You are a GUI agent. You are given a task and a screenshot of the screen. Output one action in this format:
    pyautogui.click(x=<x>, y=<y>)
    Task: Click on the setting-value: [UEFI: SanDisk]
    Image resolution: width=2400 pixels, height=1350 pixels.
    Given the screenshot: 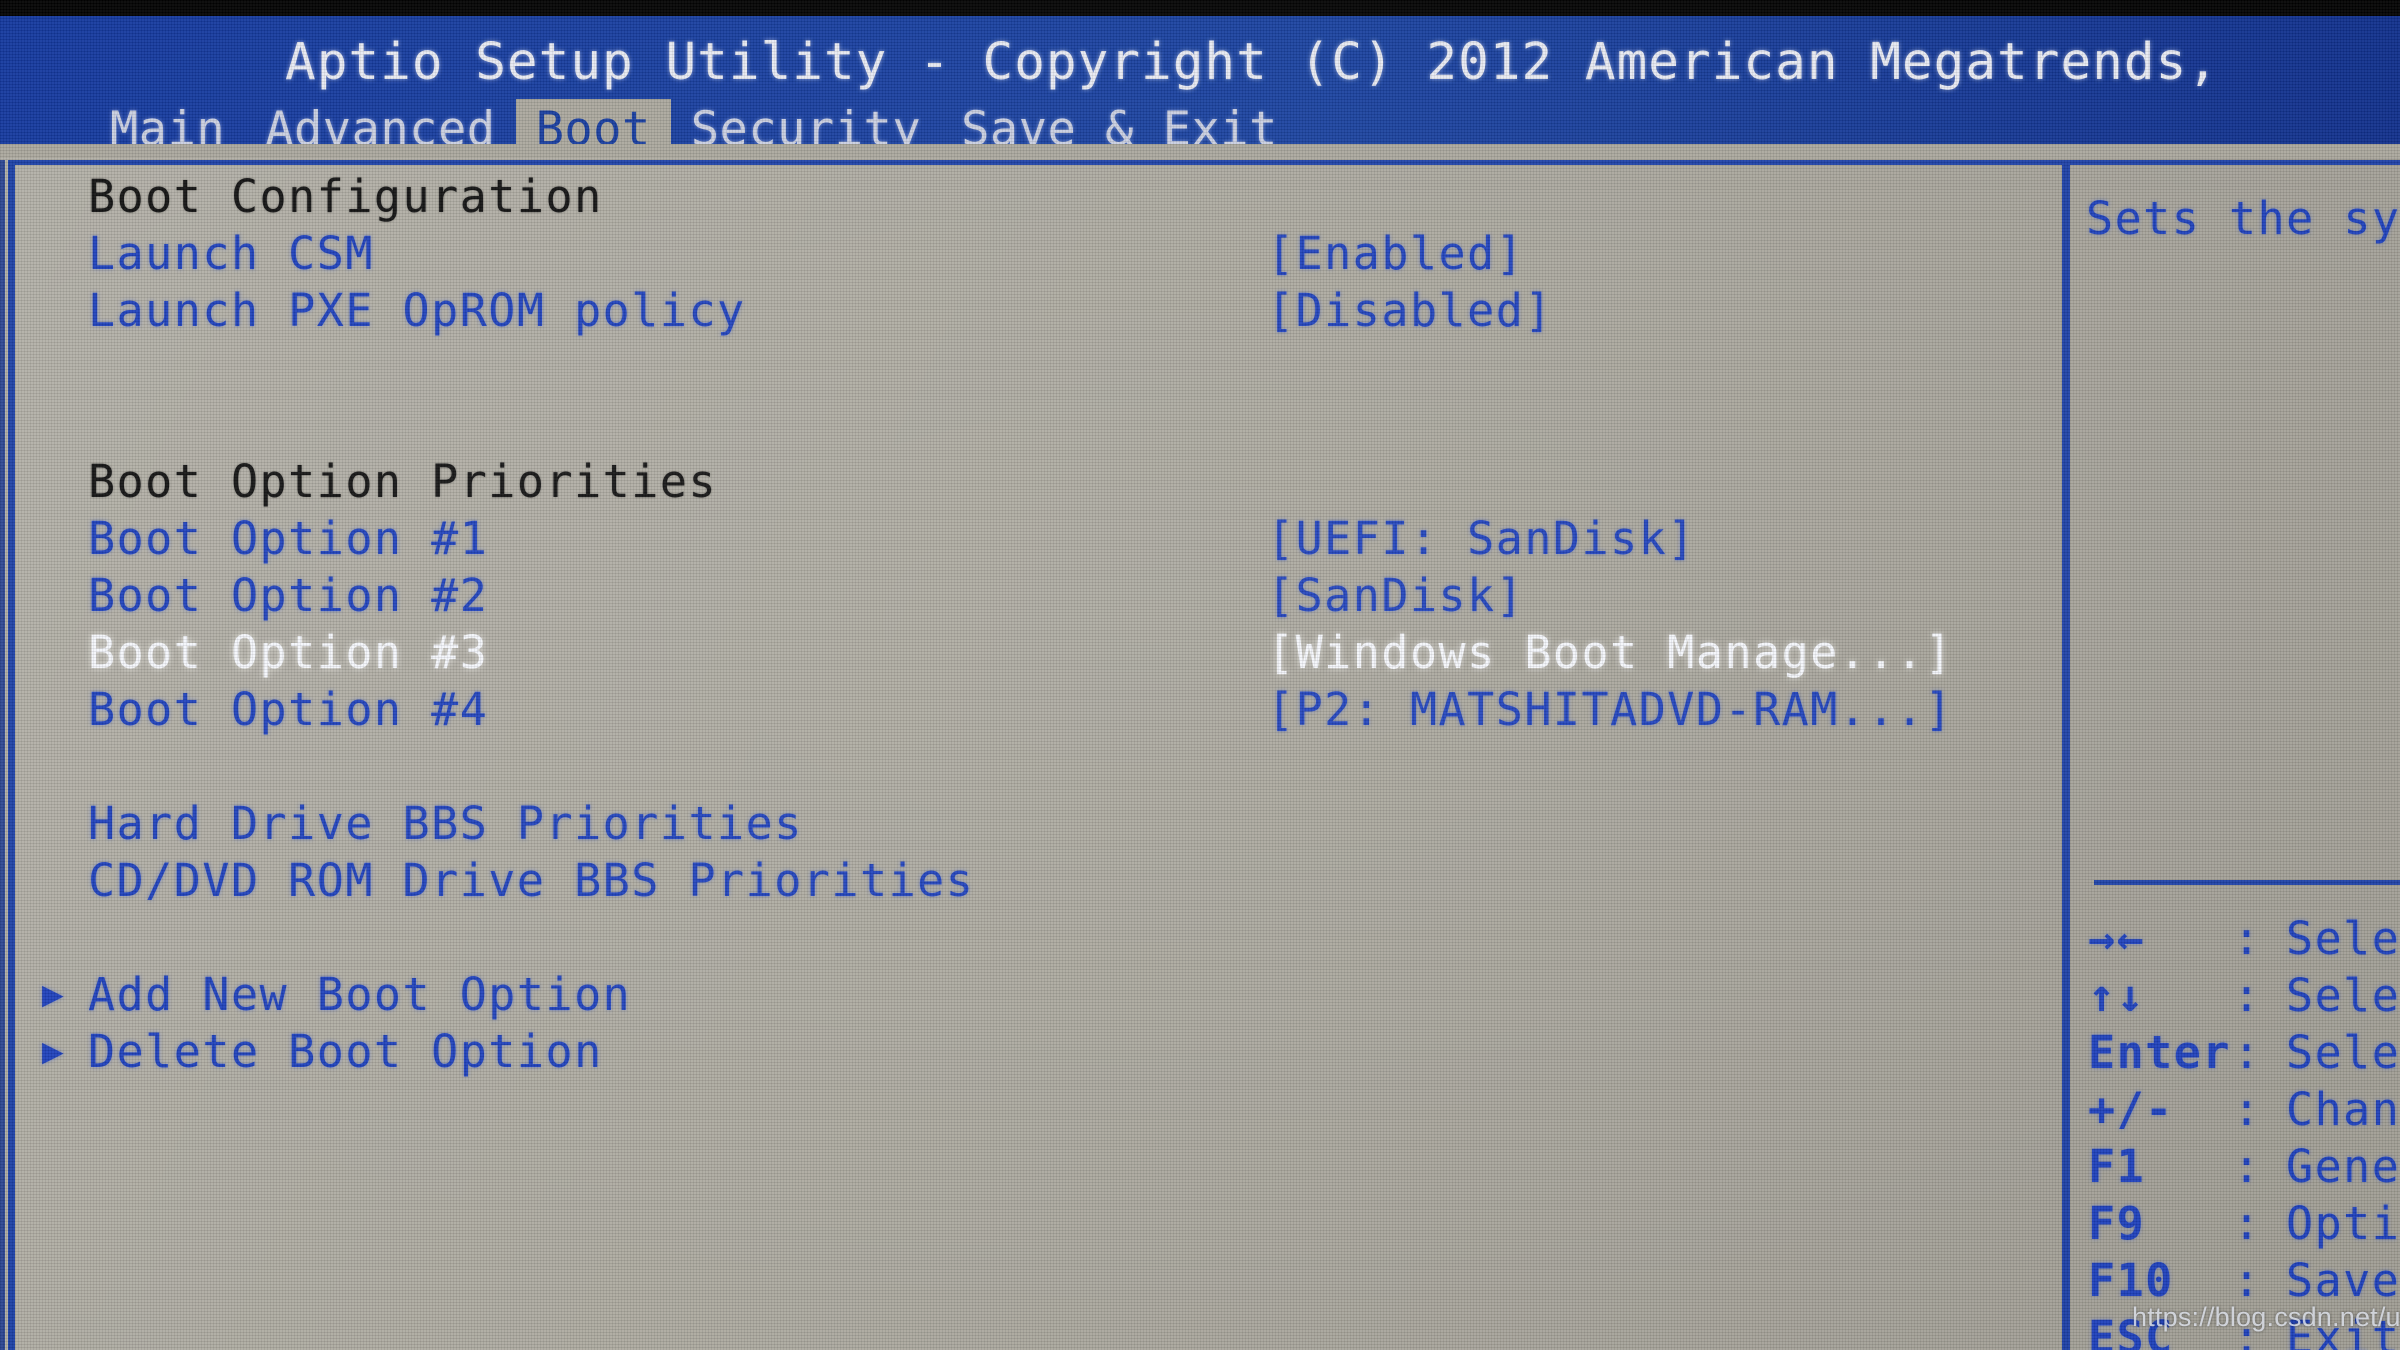 What is the action you would take?
    pyautogui.click(x=1481, y=538)
    